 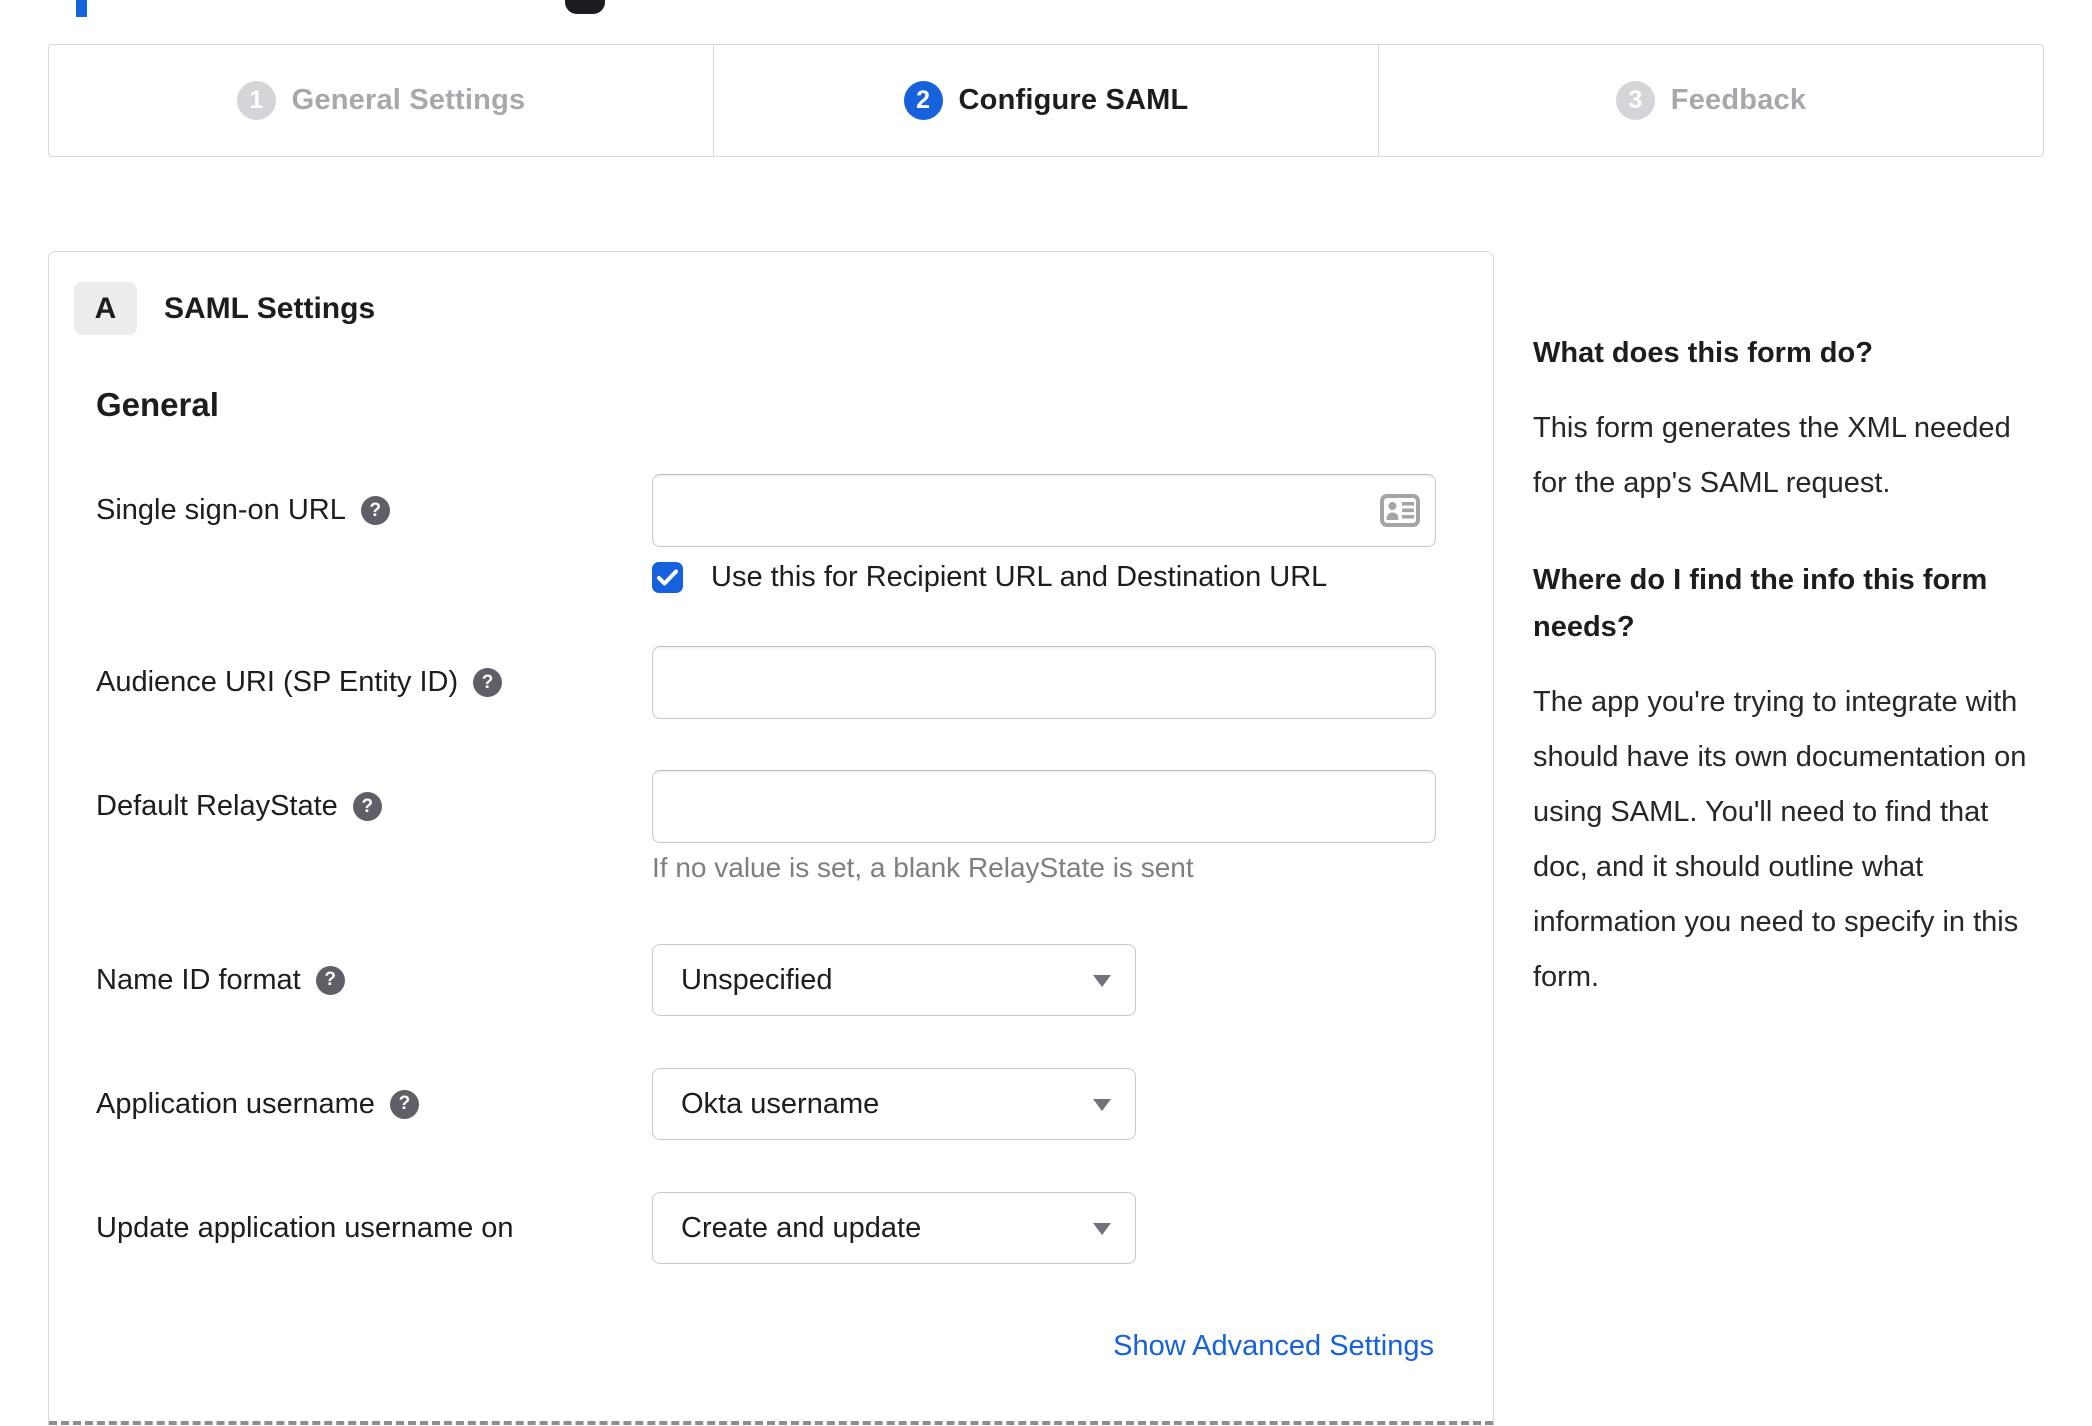 What do you see at coordinates (1635, 100) in the screenshot?
I see `step-3-circle: 3` at bounding box center [1635, 100].